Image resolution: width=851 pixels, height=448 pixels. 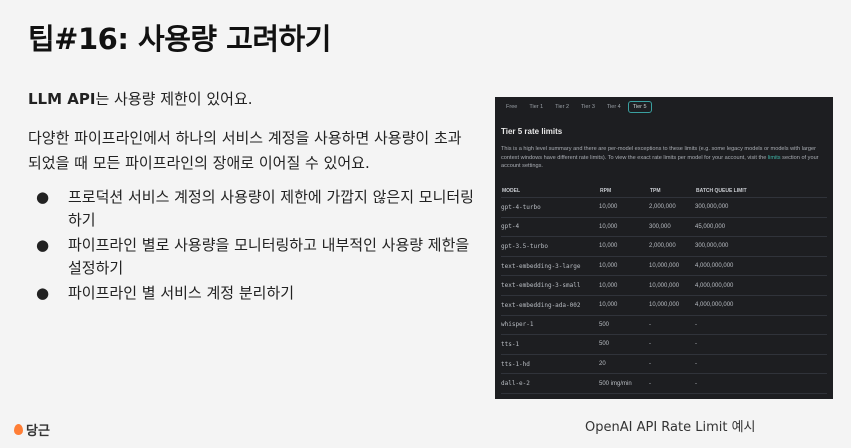 I want to click on table-row: tts-1 500- -, so click(x=664, y=344).